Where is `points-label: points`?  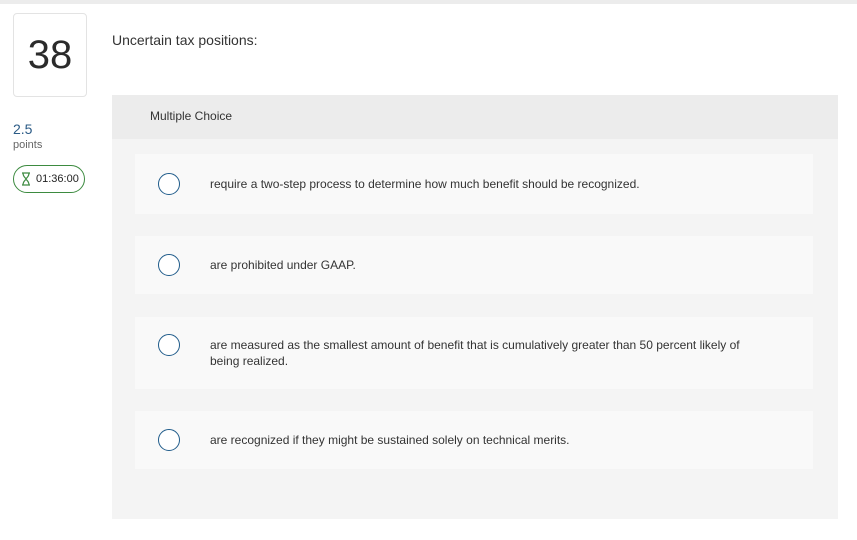 points-label: points is located at coordinates (28, 145).